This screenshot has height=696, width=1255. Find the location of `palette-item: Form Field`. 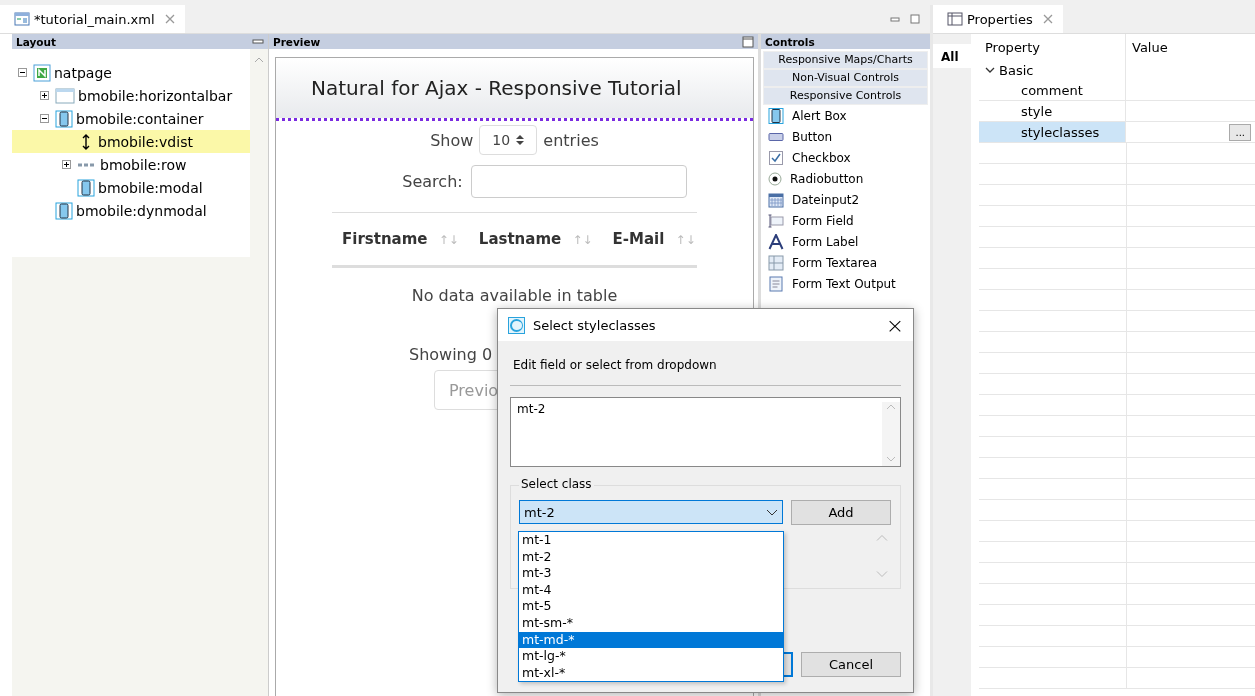

palette-item: Form Field is located at coordinates (823, 220).